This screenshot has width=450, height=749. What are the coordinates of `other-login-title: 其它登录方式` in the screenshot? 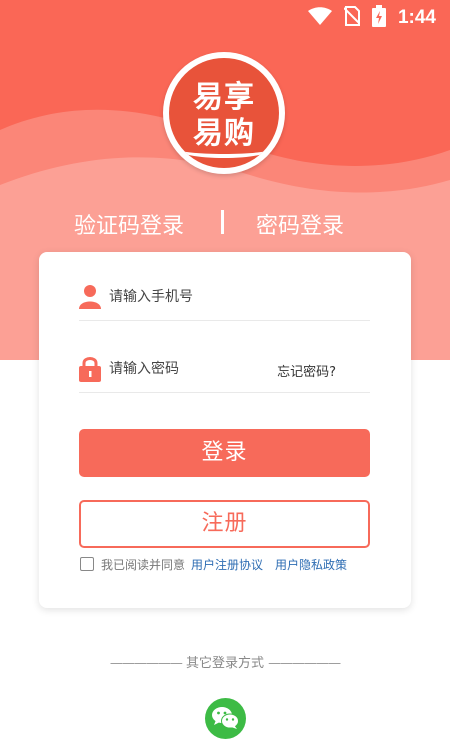 It's located at (224, 663).